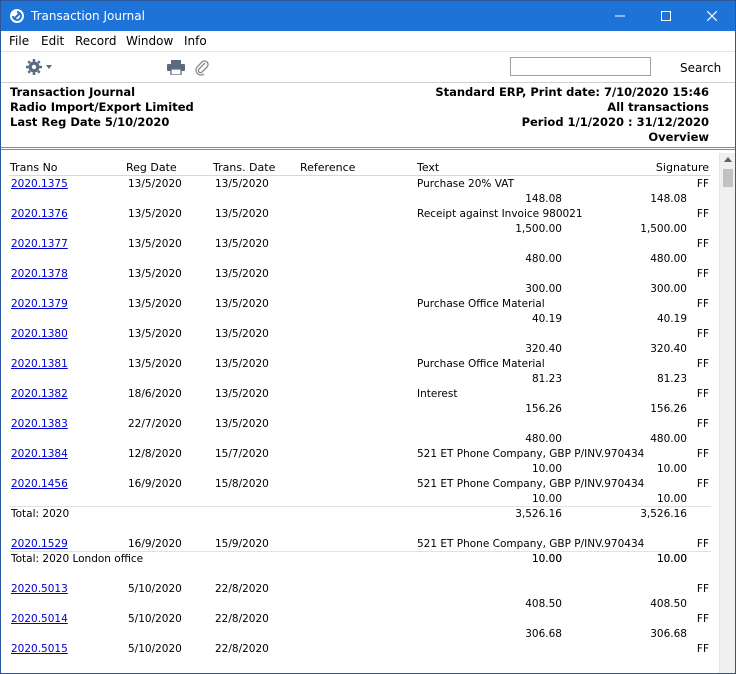  What do you see at coordinates (538, 514) in the screenshot?
I see `total-debit: 3,526.16` at bounding box center [538, 514].